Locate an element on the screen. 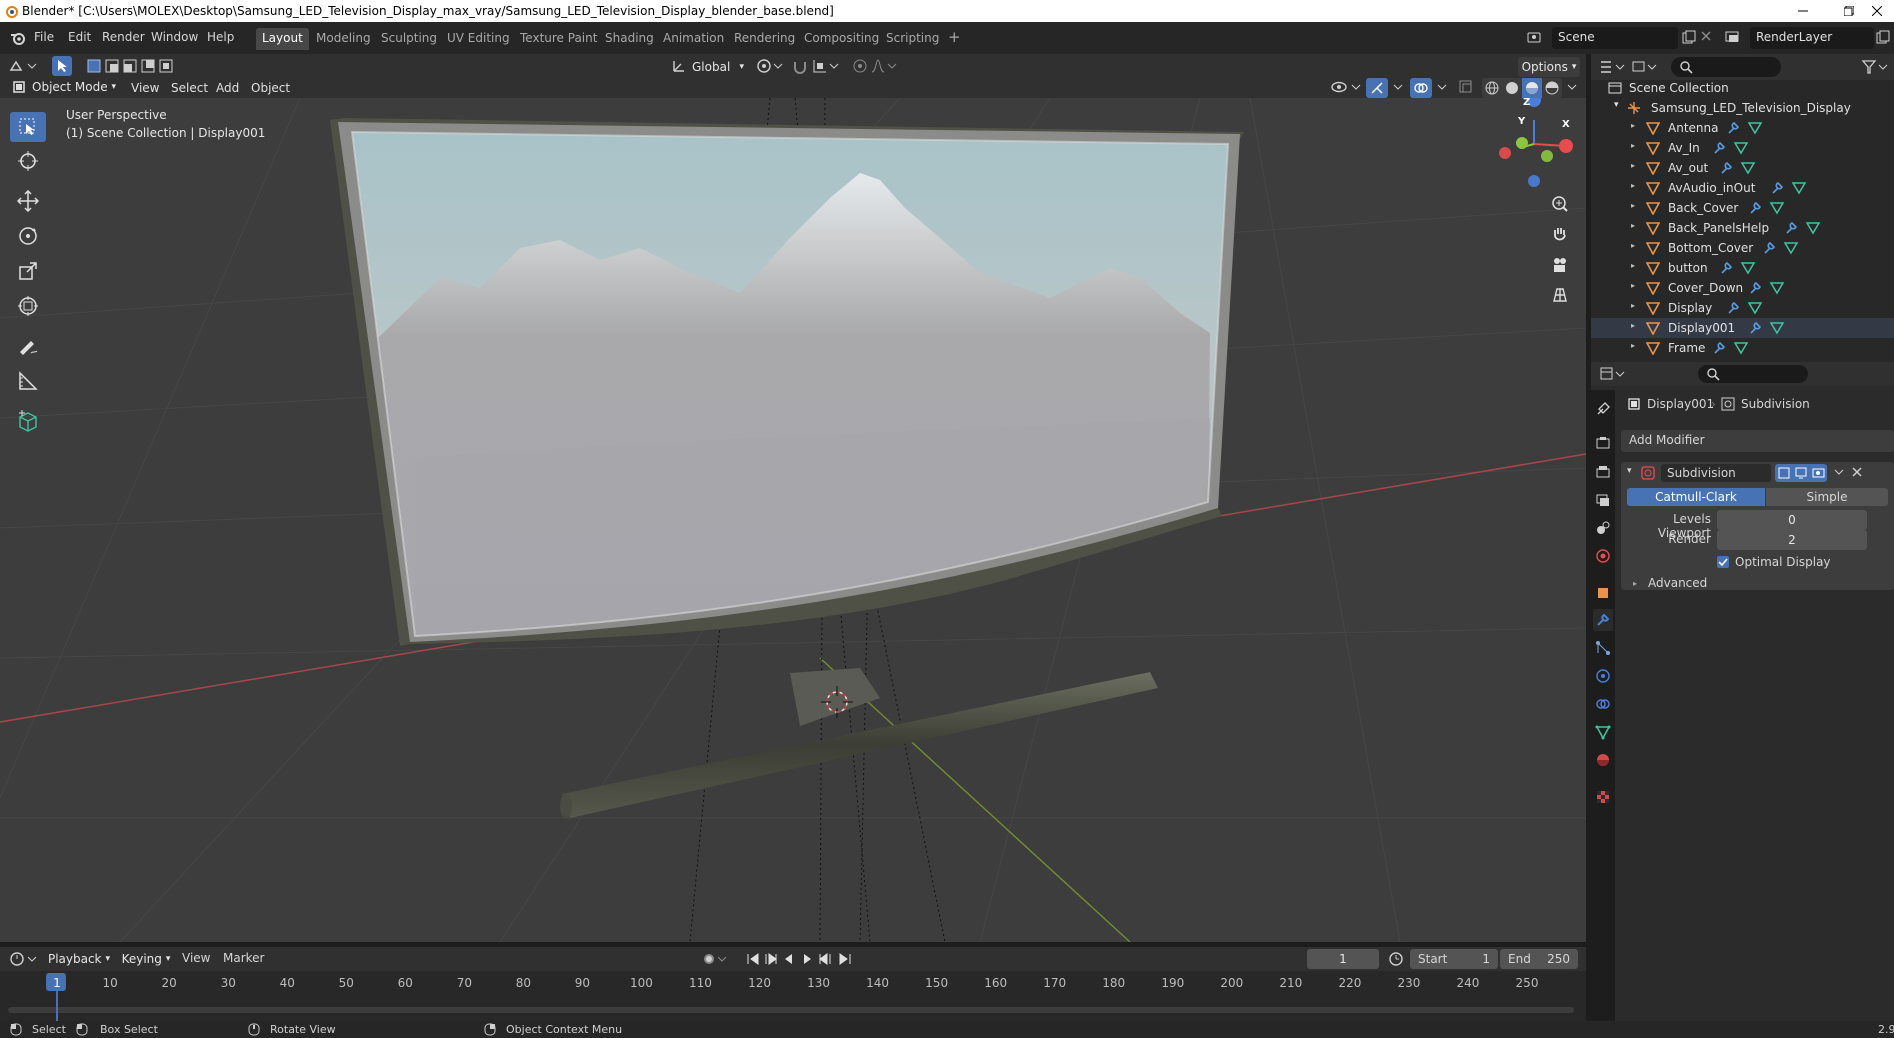 The image size is (1894, 1038). auto-keying-icon is located at coordinates (716, 959).